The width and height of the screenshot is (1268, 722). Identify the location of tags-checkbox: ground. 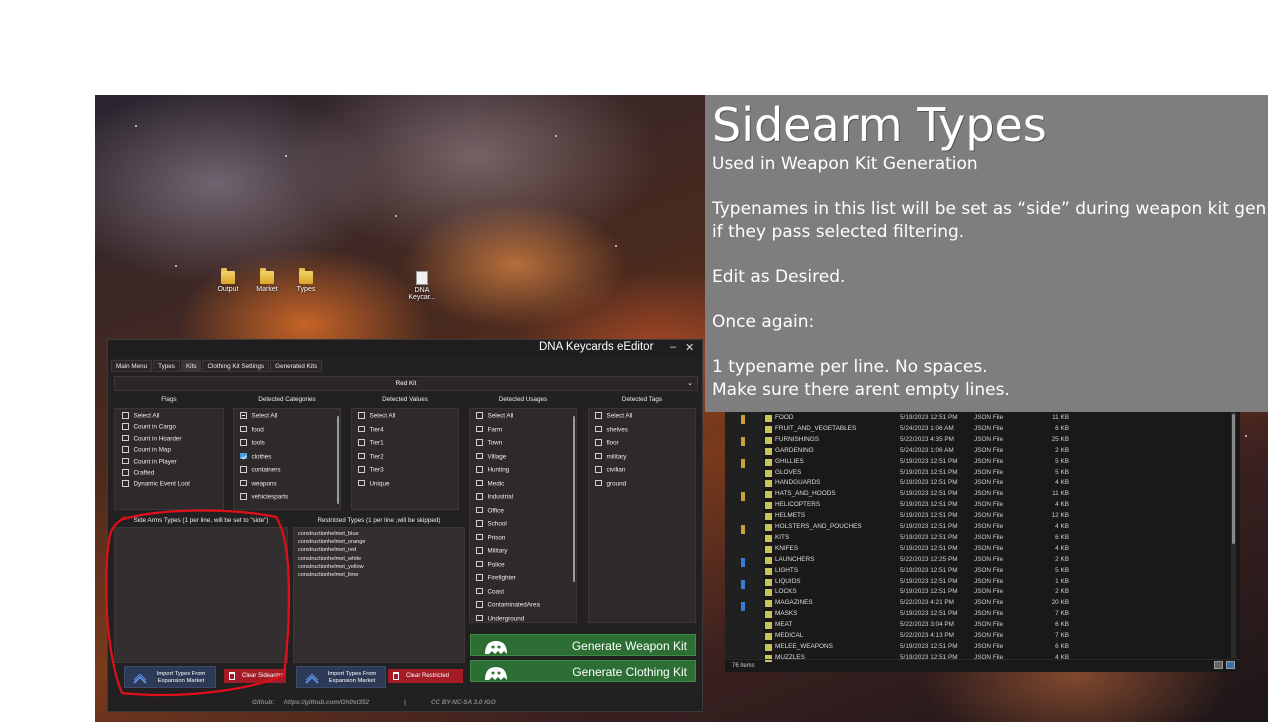
(610, 483).